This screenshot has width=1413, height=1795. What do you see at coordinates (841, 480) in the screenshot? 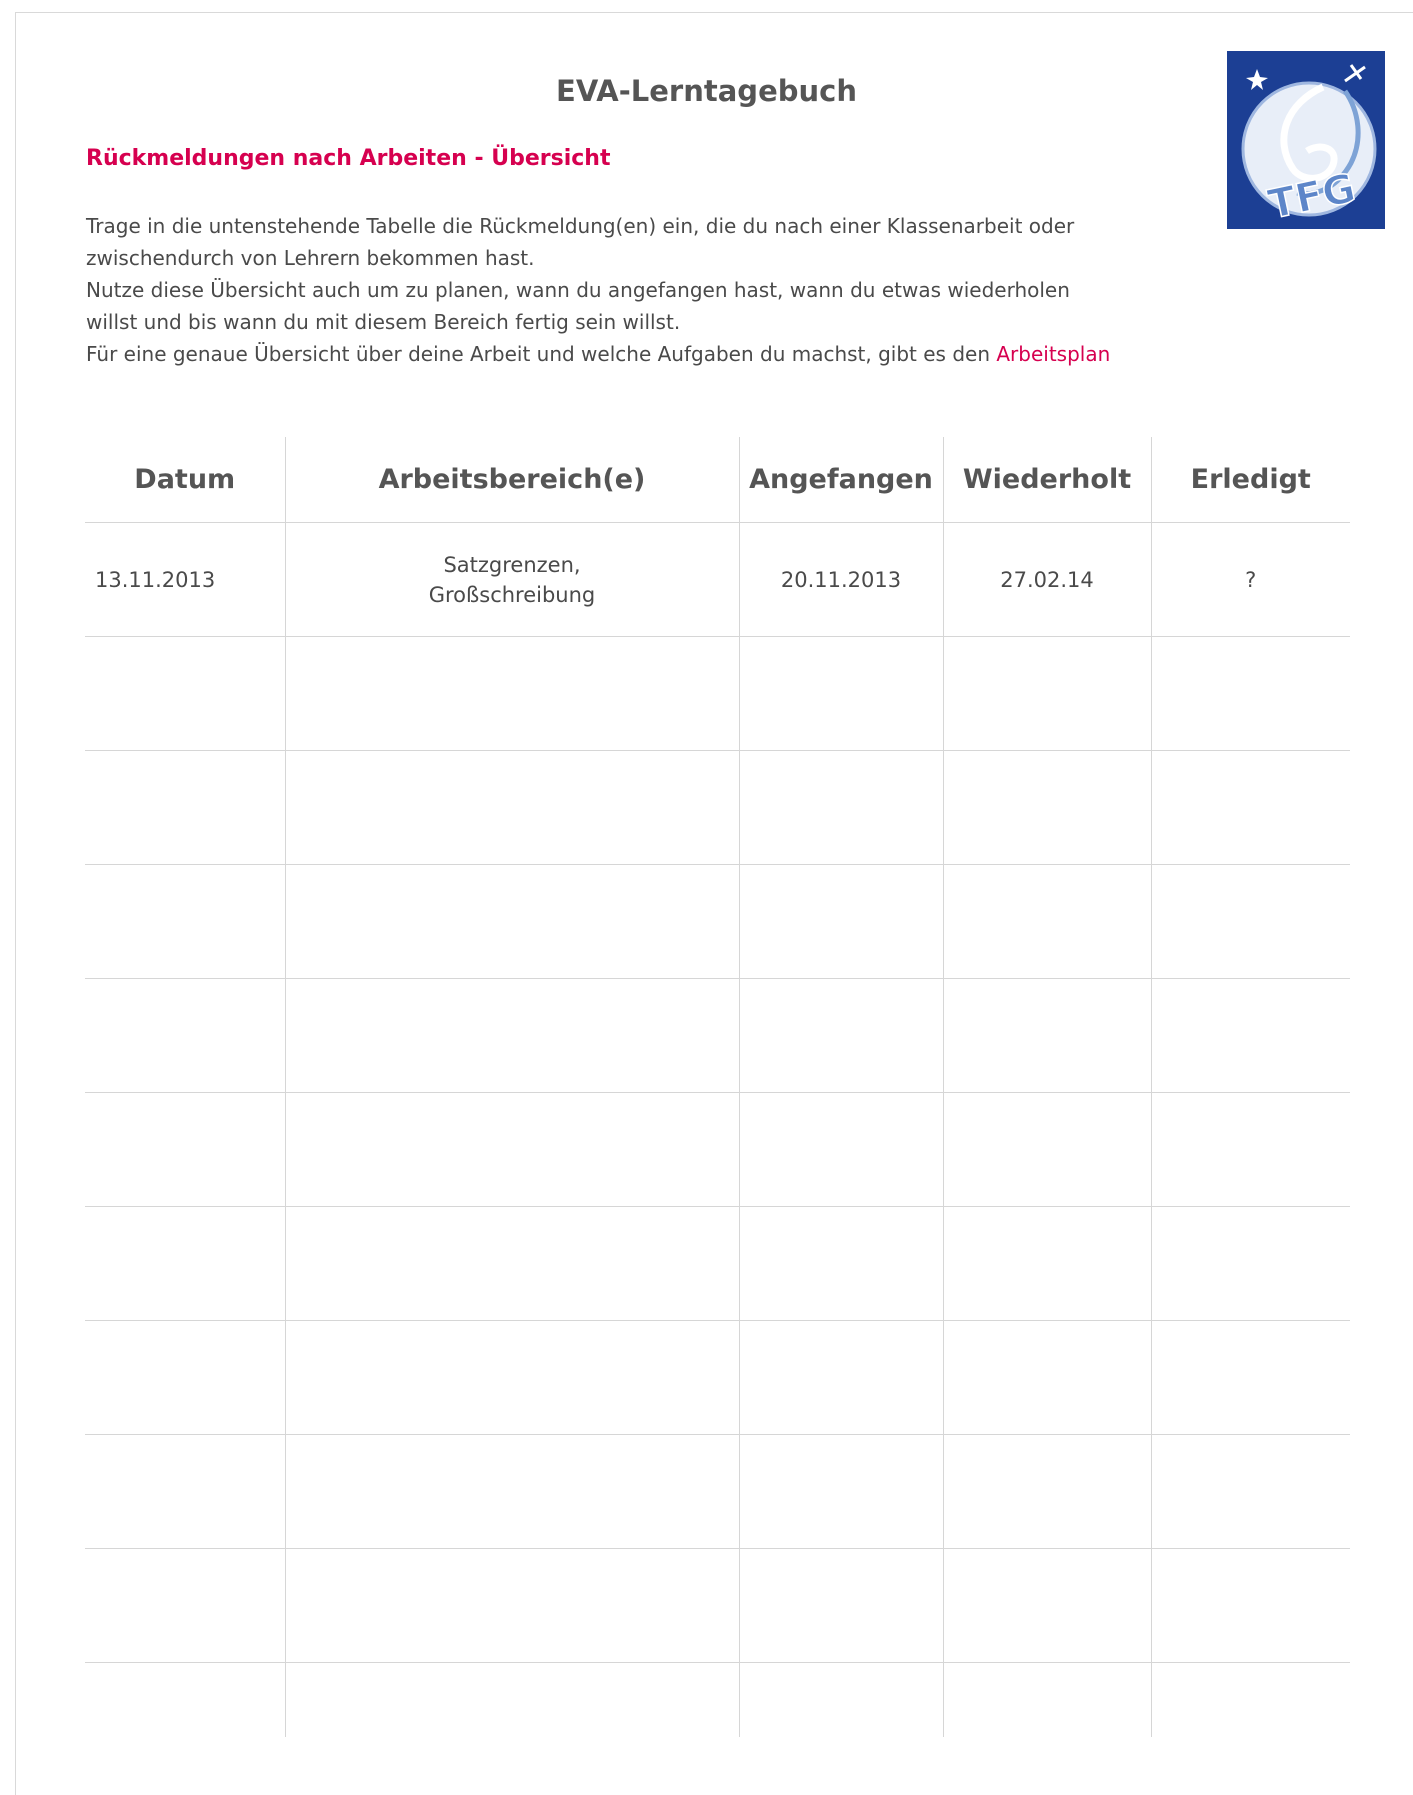
I see `header-angefangen: Angefangen` at bounding box center [841, 480].